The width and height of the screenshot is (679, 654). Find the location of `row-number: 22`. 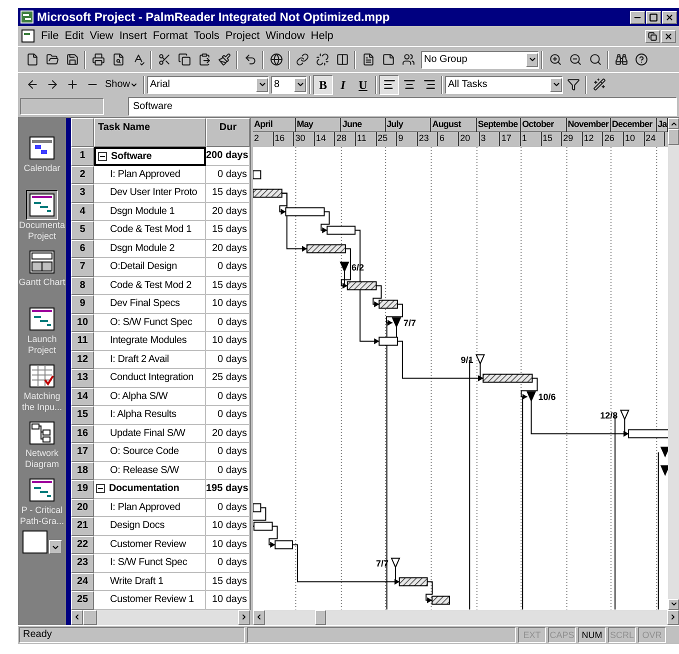

row-number: 22 is located at coordinates (82, 545).